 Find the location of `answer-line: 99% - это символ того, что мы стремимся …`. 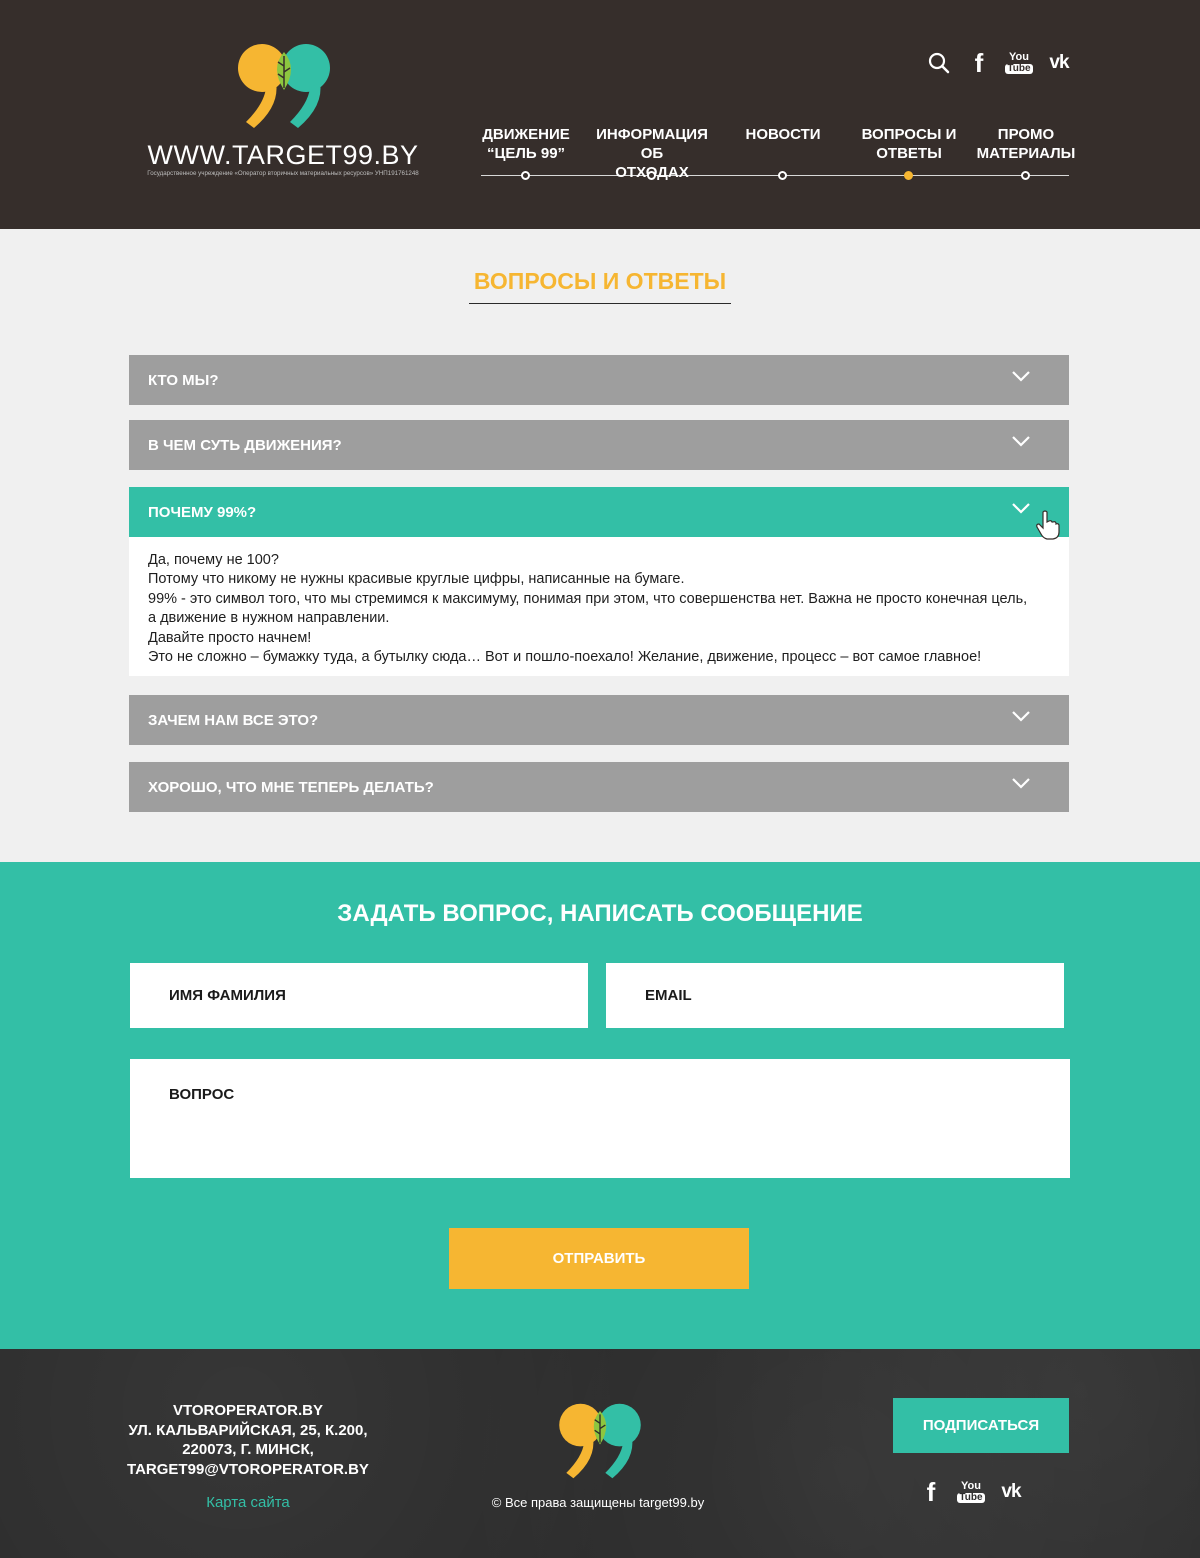

answer-line: 99% - это символ того, что мы стремимся … is located at coordinates (588, 598).